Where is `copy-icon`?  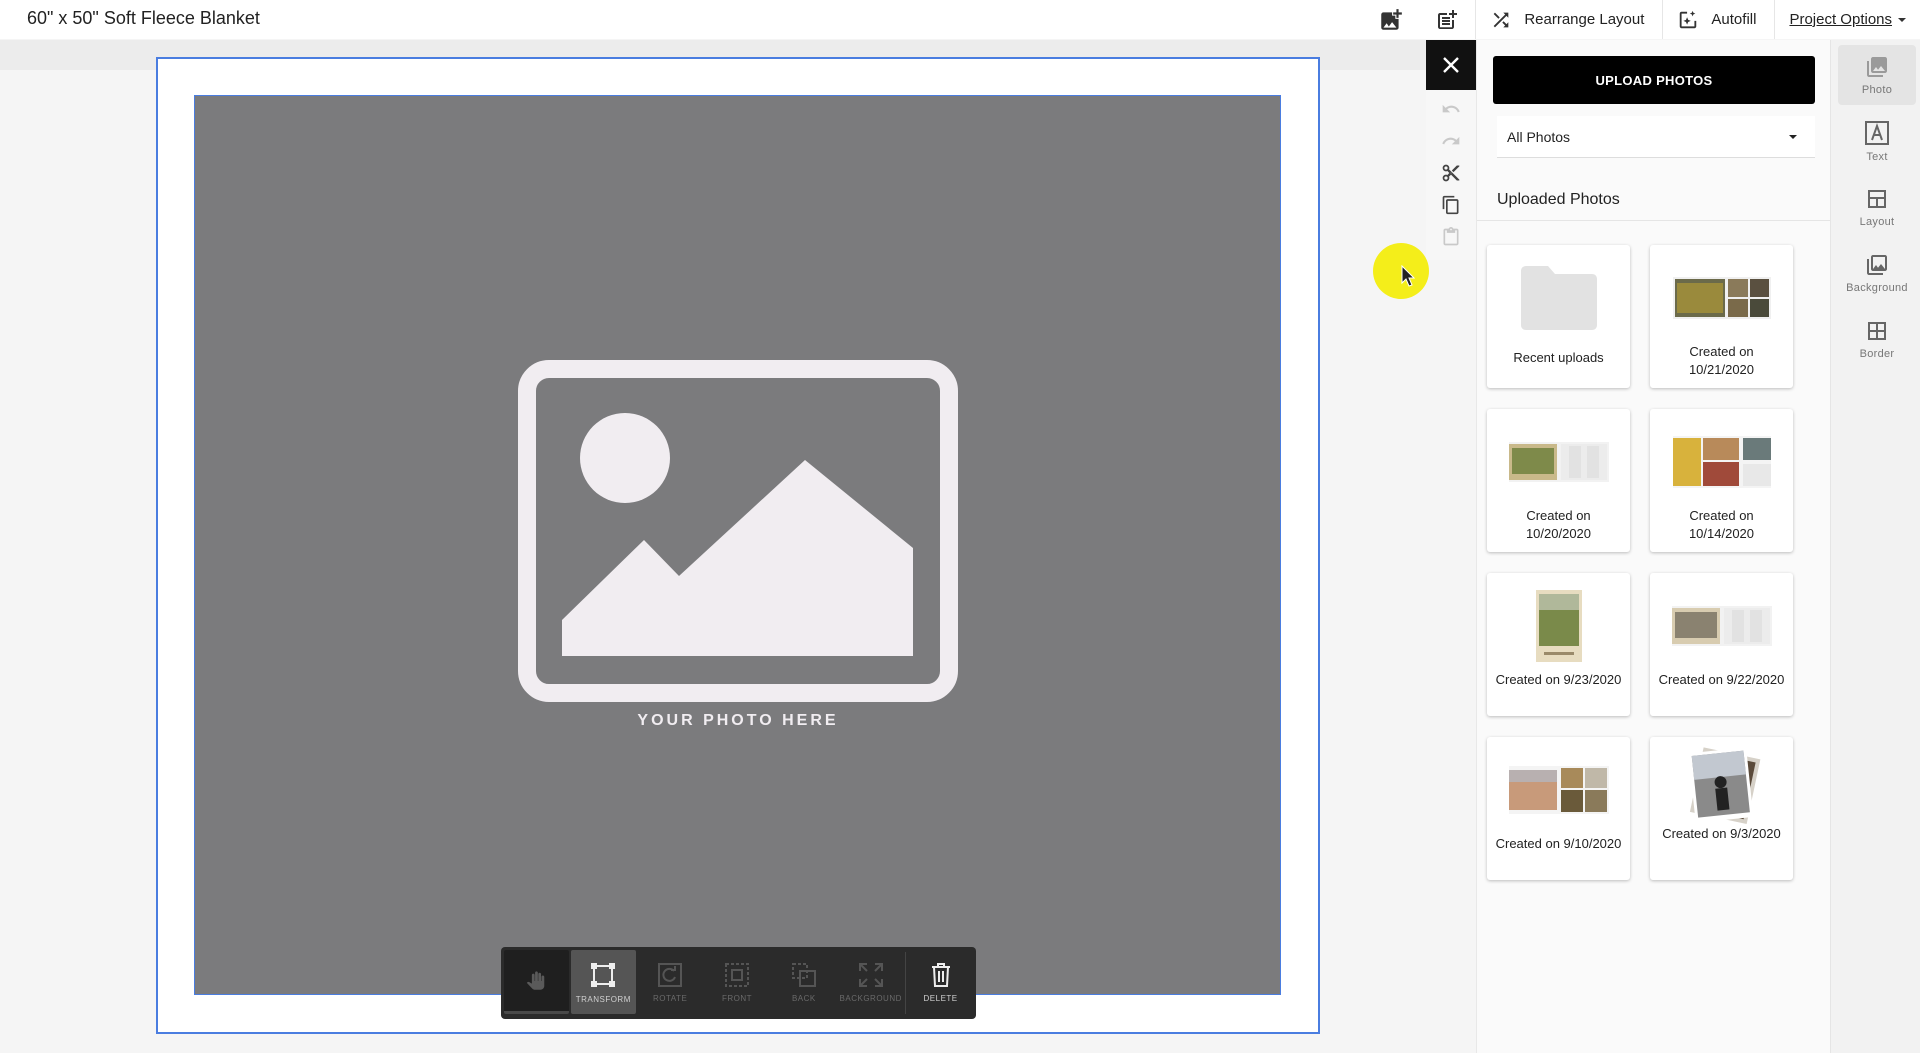
copy-icon is located at coordinates (1450, 205).